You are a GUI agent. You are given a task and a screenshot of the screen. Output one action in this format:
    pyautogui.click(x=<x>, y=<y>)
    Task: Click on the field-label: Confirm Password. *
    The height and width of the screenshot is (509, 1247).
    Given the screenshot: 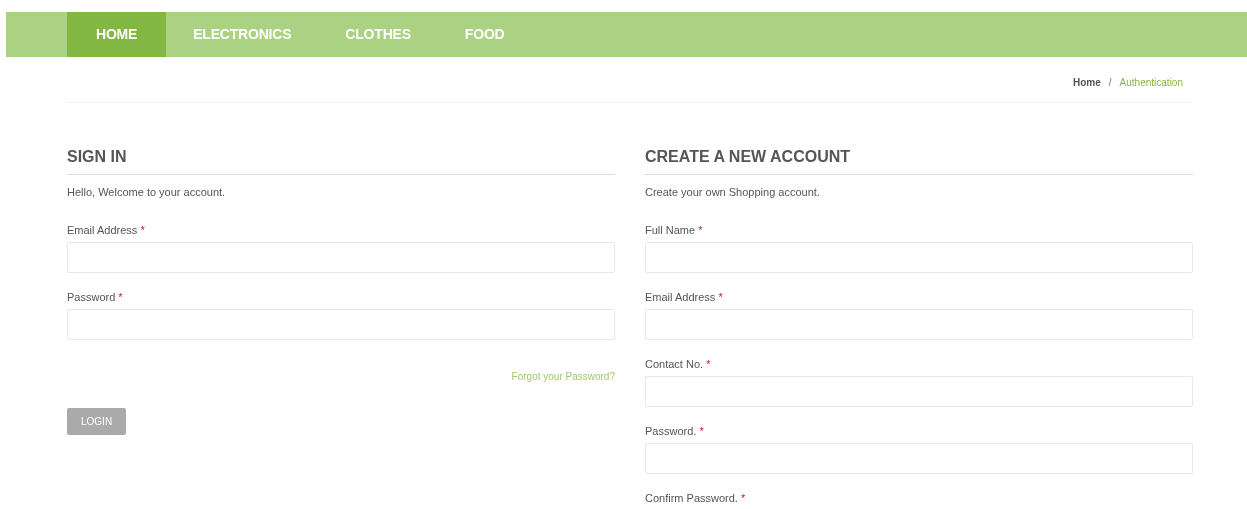 What is the action you would take?
    pyautogui.click(x=696, y=497)
    